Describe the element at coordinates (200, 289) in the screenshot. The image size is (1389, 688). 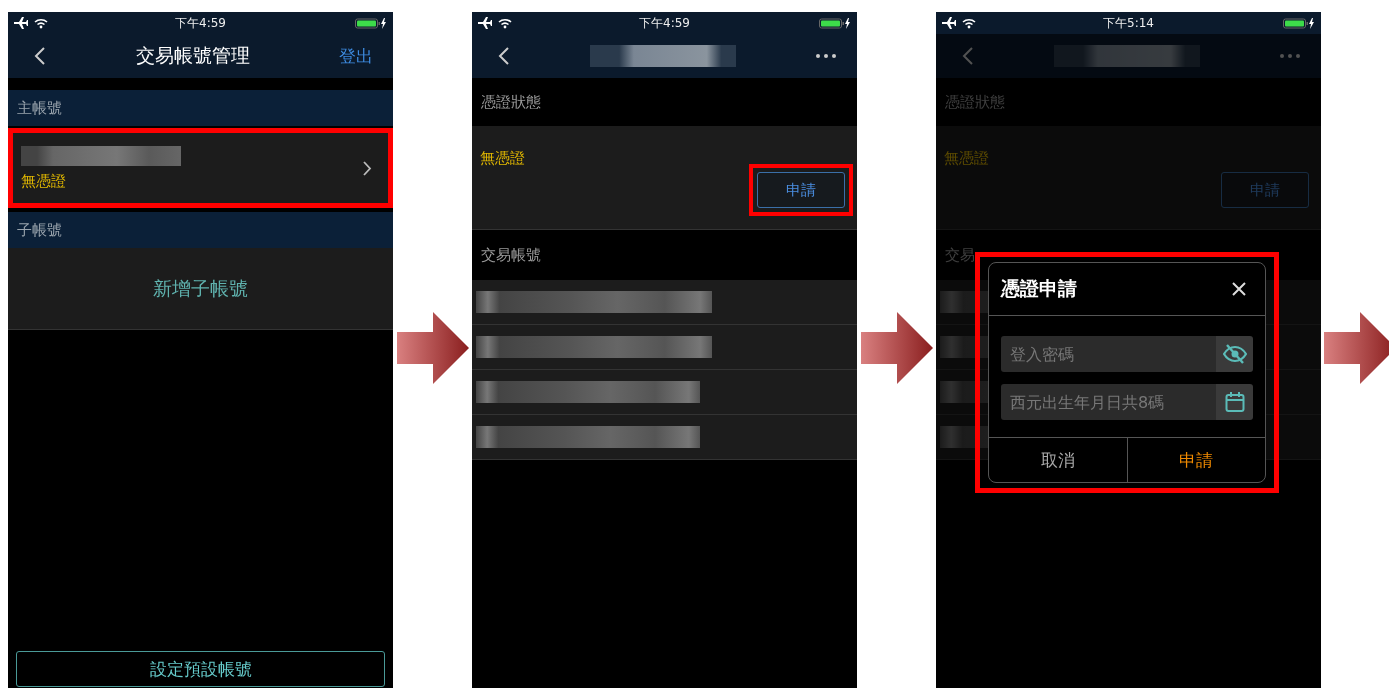
I see `add-sub-account-button: 新增子帳號` at that location.